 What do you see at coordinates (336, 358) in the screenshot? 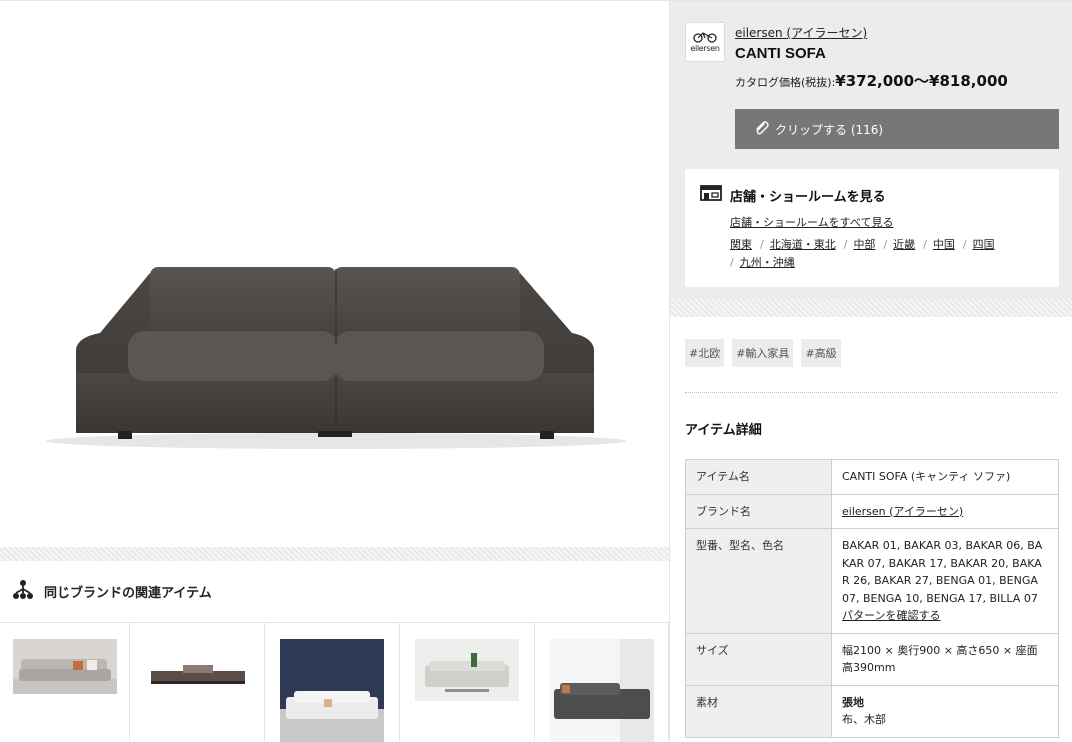
I see `sofa-illustration` at bounding box center [336, 358].